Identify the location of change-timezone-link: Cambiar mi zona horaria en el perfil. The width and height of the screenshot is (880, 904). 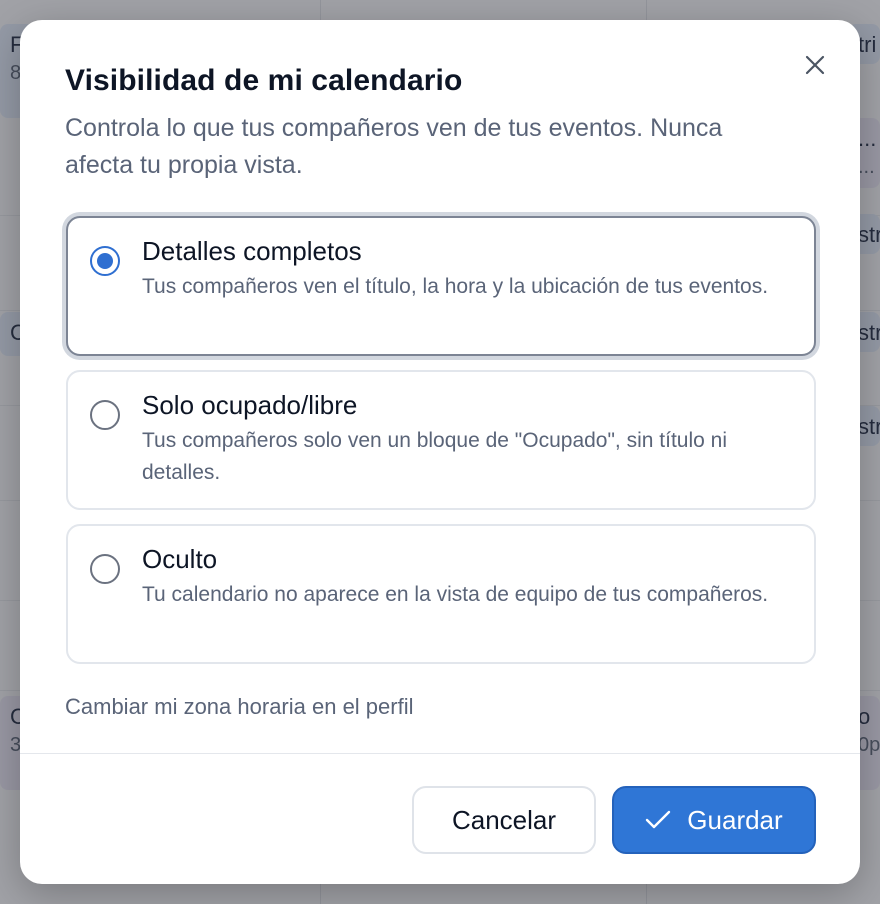
(239, 707).